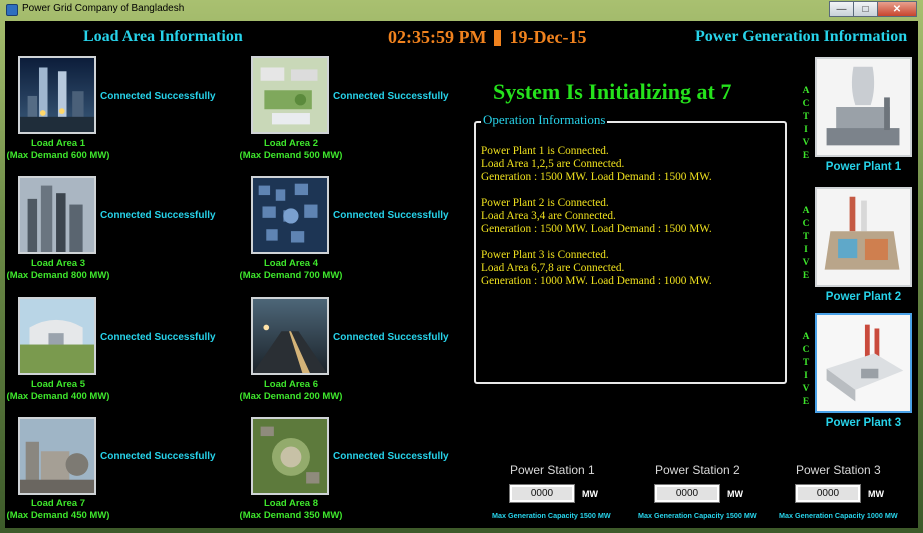 Image resolution: width=923 pixels, height=533 pixels. What do you see at coordinates (12, 10) in the screenshot?
I see `app-icon` at bounding box center [12, 10].